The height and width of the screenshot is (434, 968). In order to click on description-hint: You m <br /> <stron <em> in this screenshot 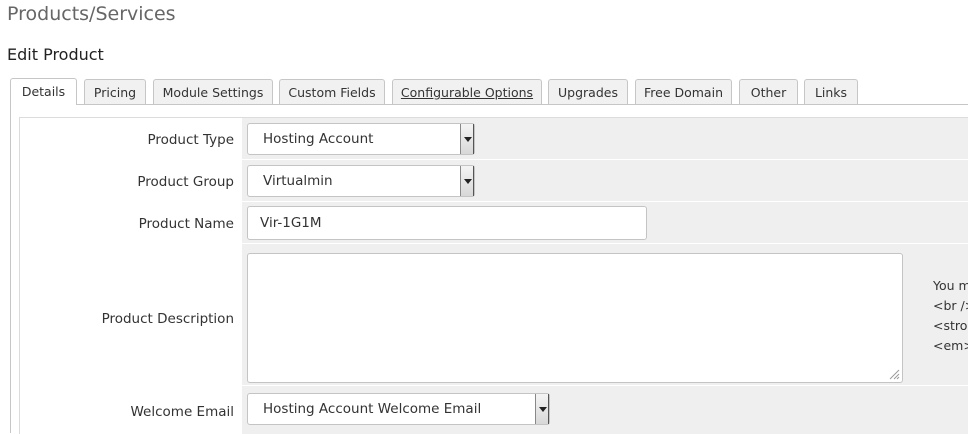, I will do `click(950, 315)`.